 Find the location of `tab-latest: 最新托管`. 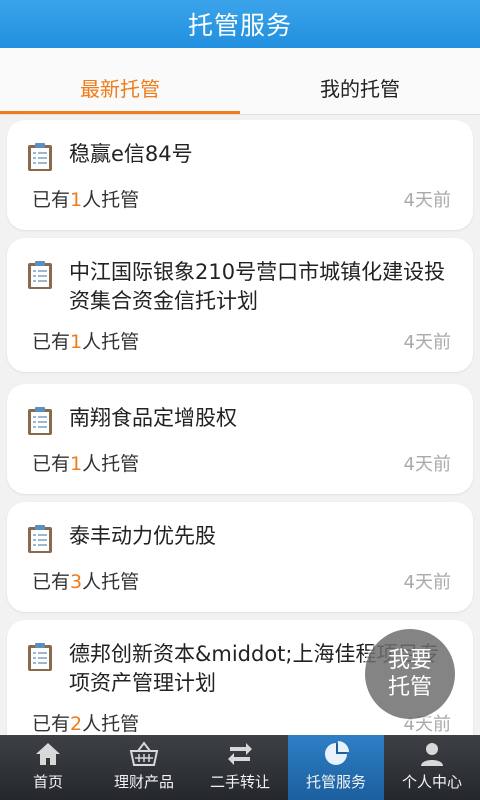

tab-latest: 最新托管 is located at coordinates (120, 81).